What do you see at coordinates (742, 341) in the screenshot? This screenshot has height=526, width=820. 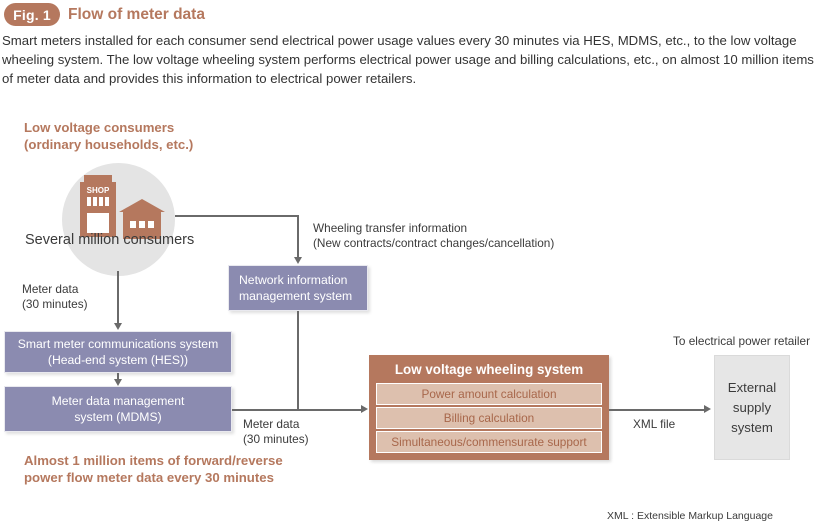 I see `to-electrical-power-retailer-label: To electrical power retailer` at bounding box center [742, 341].